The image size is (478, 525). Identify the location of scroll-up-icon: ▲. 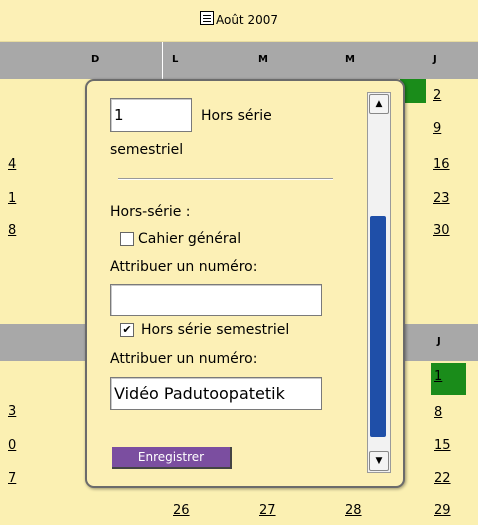
(379, 104).